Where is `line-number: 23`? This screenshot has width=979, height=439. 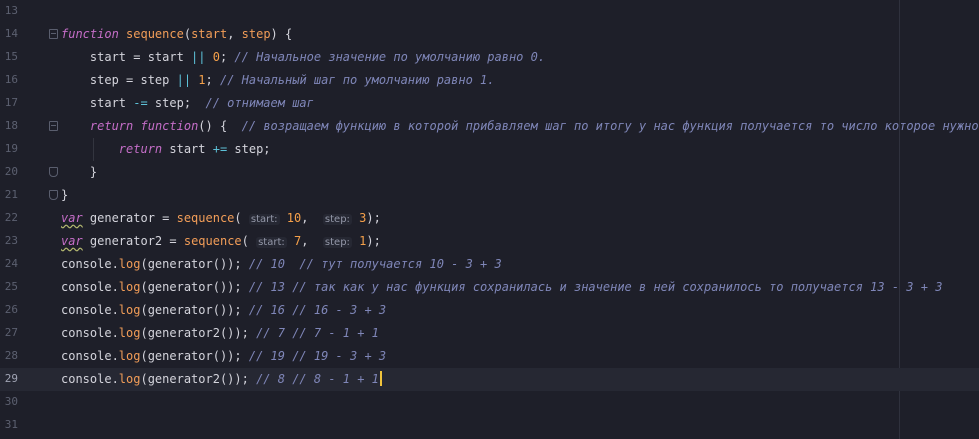
line-number: 23 is located at coordinates (11, 240).